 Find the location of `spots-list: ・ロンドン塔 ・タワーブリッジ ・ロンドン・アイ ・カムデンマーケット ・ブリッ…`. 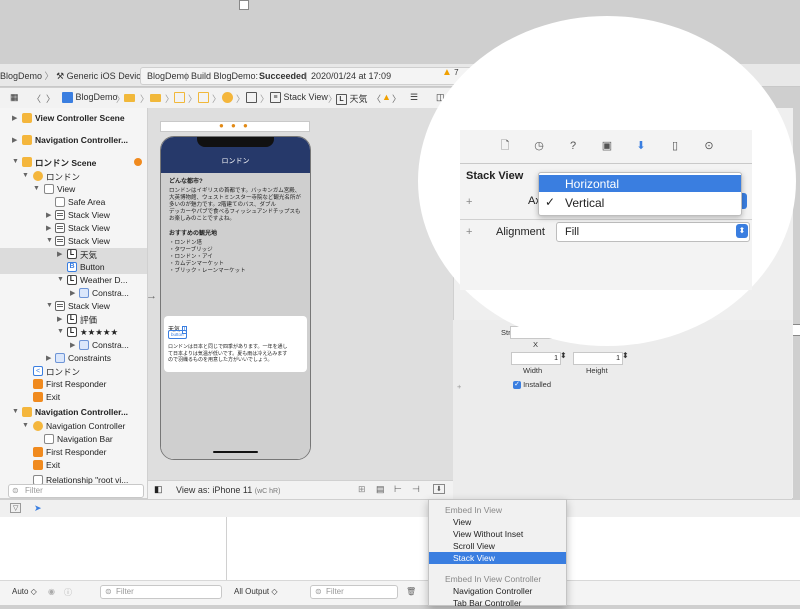

spots-list: ・ロンドン塔 ・タワーブリッジ ・ロンドン・アイ ・カムデンマーケット ・ブリッ… is located at coordinates (207, 257).